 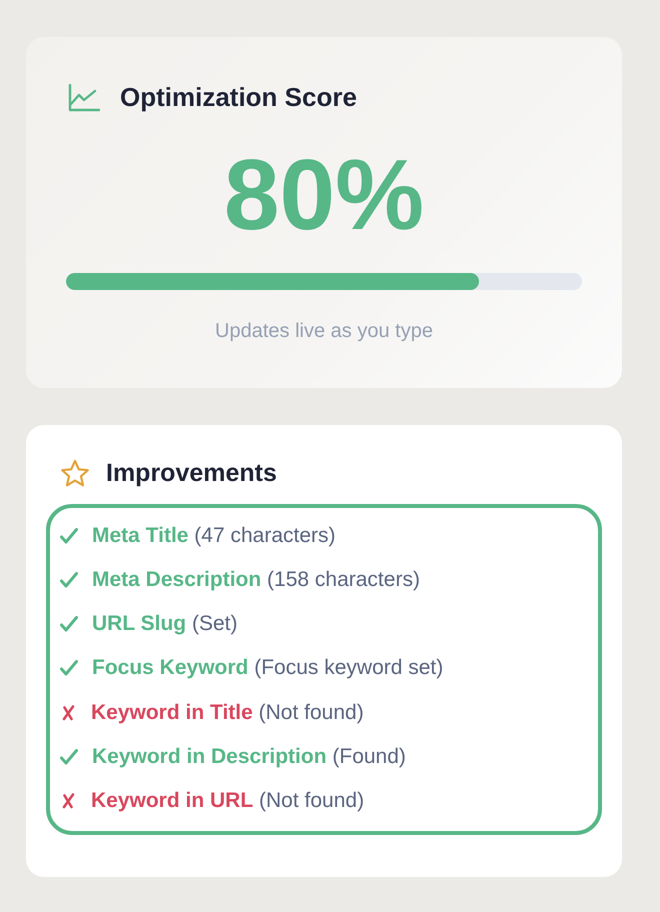 What do you see at coordinates (227, 712) in the screenshot?
I see `check-result-text: Keyword in Title (Not found)` at bounding box center [227, 712].